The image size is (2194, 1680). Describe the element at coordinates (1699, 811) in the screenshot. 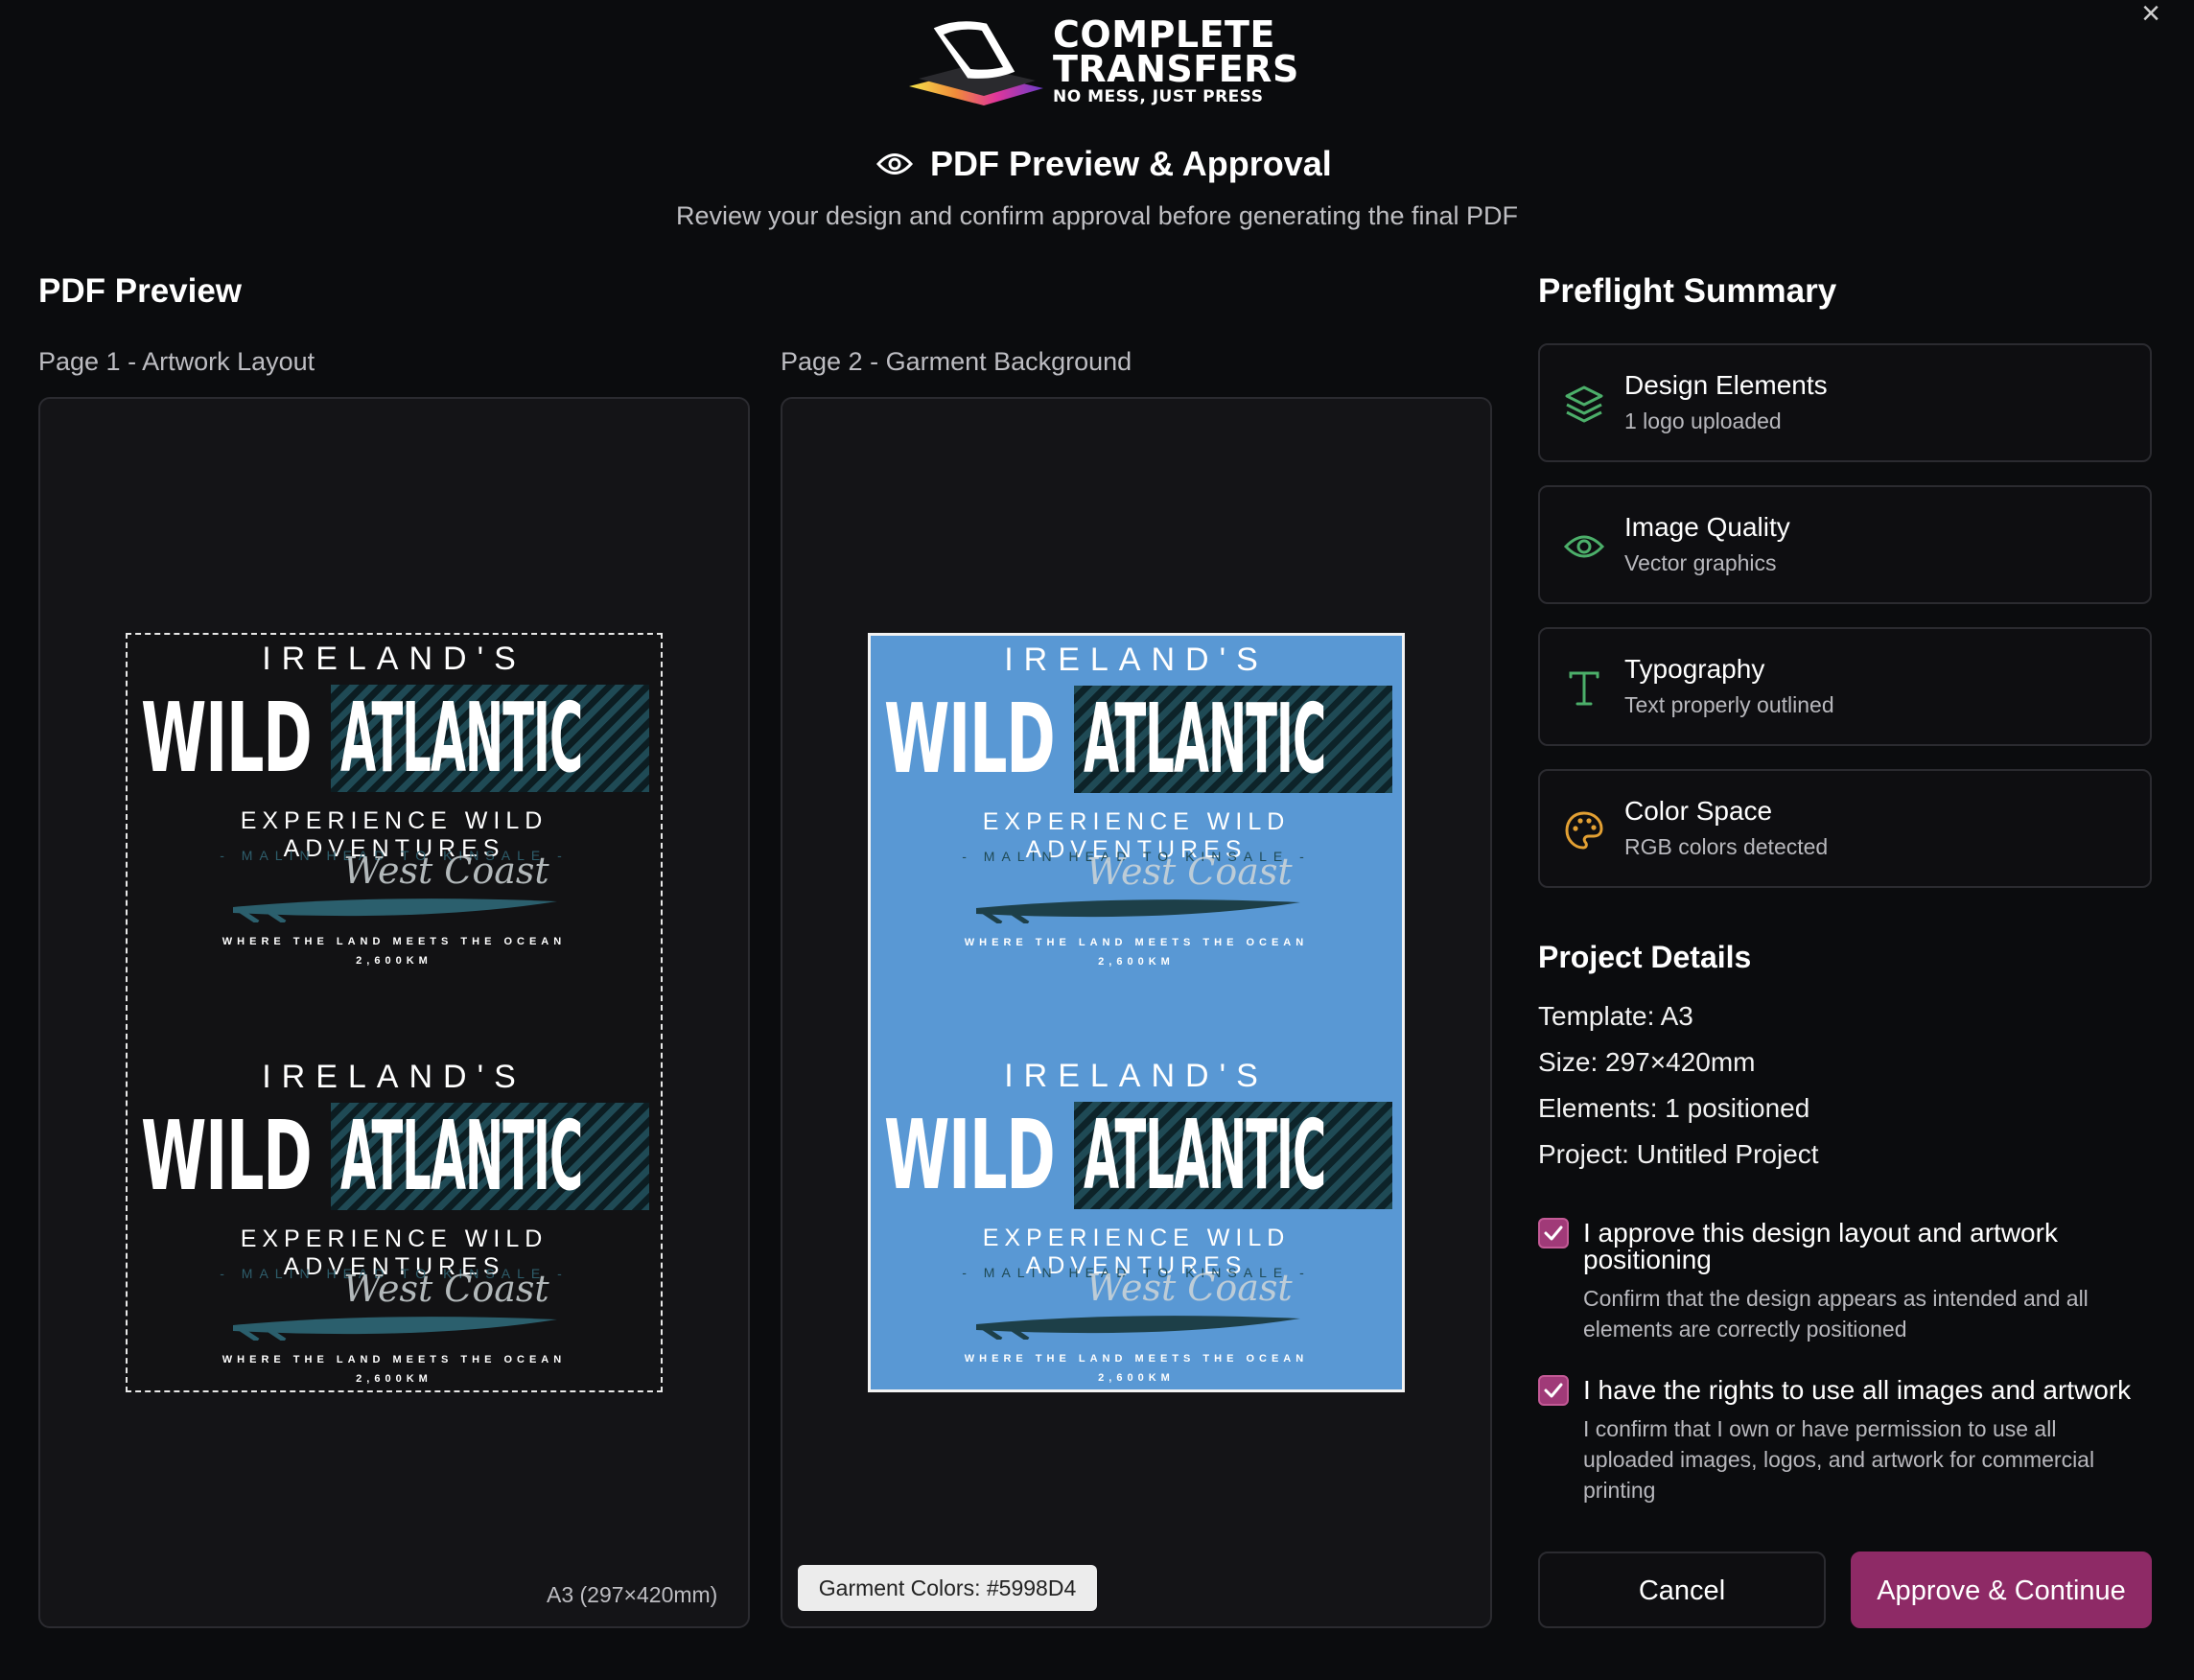

I see `preflight-item-title: Color Space` at that location.